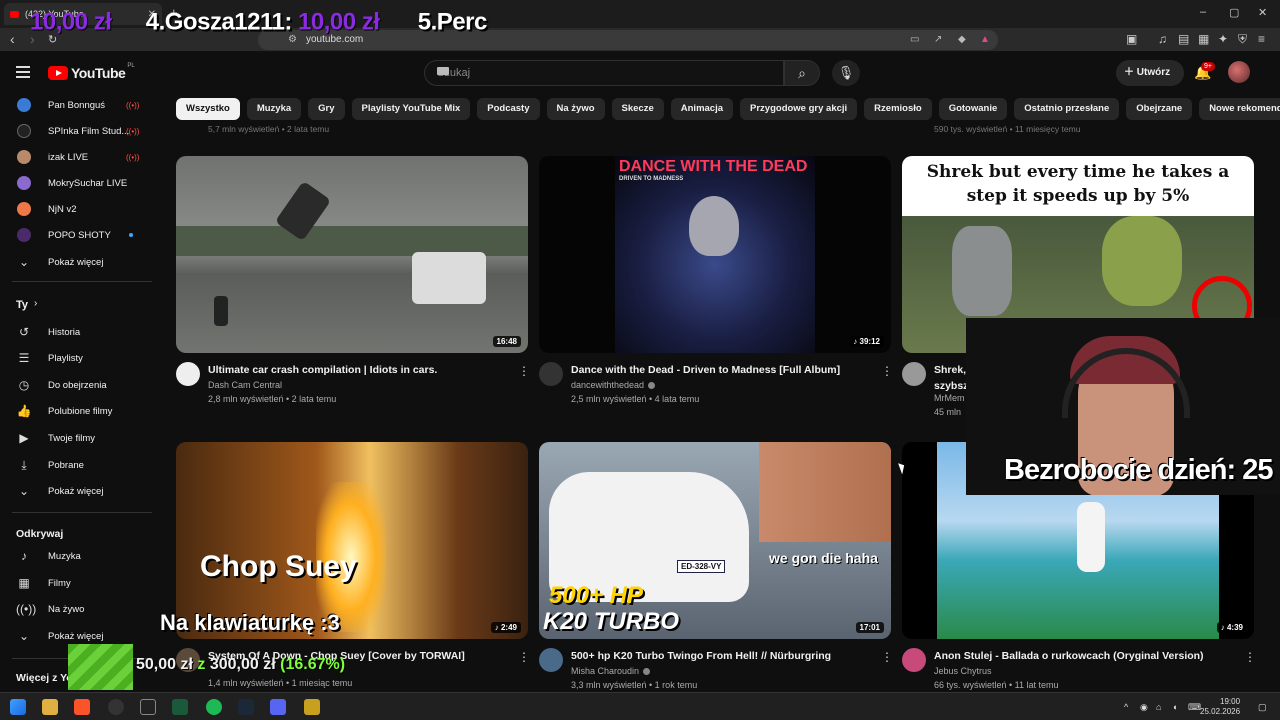 The image size is (1280, 720). I want to click on obs-icon, so click(116, 707).